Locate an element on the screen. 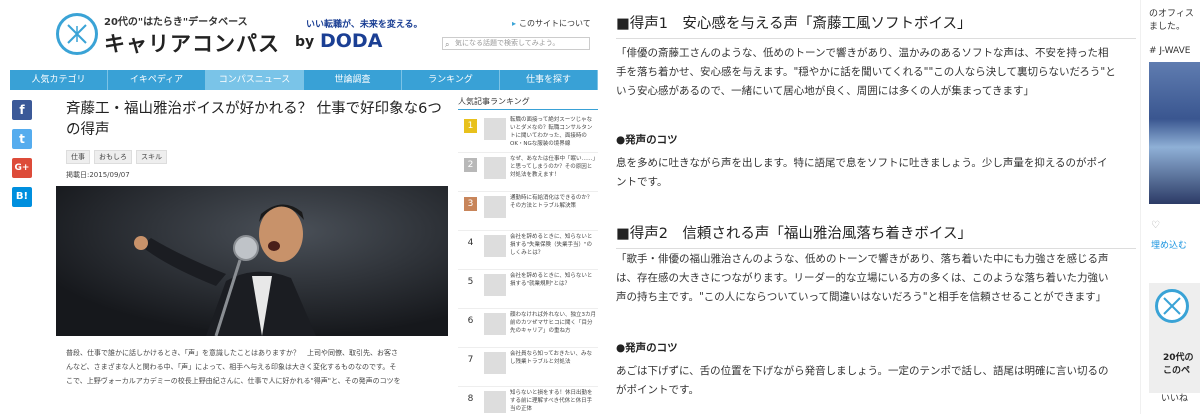  hatena-bookmark-button: B! is located at coordinates (22, 197).